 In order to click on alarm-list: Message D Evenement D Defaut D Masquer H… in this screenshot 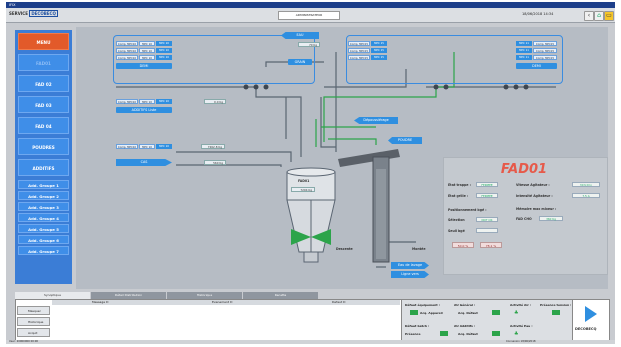, I will do `click(208, 320)`.